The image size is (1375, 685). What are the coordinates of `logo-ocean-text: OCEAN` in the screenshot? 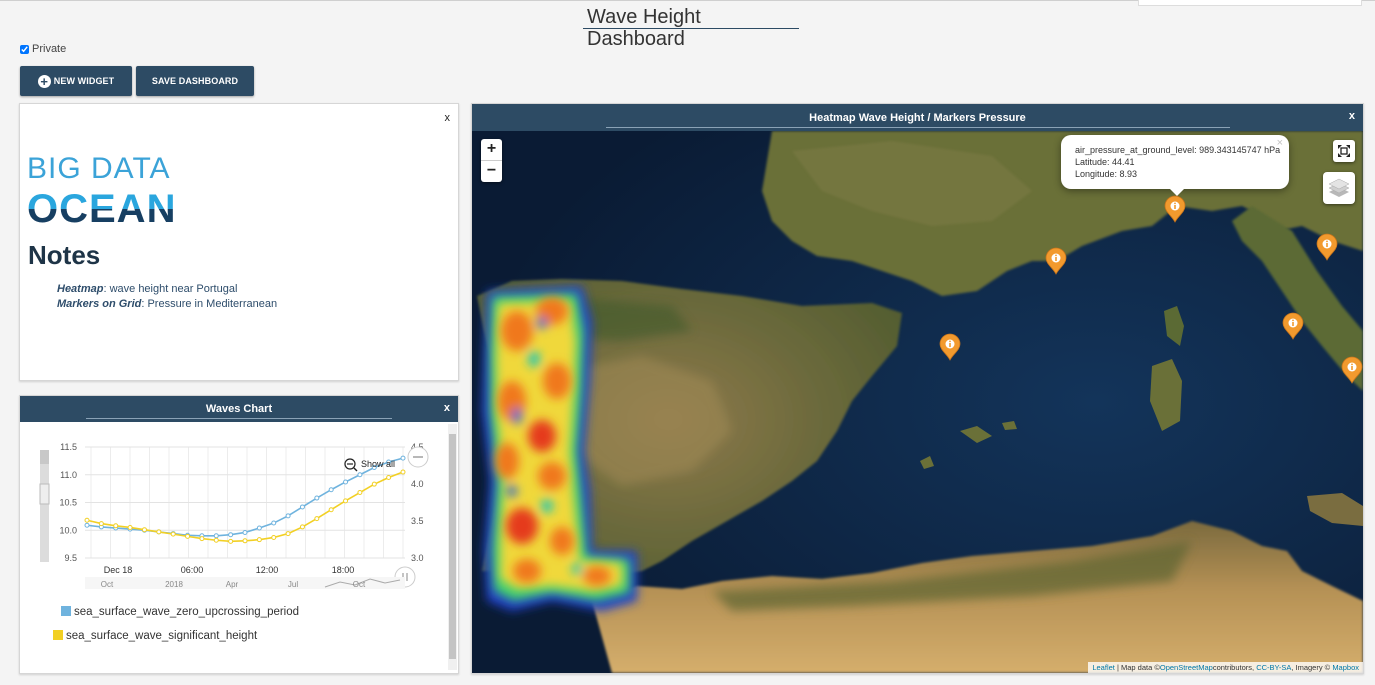 It's located at (101, 208).